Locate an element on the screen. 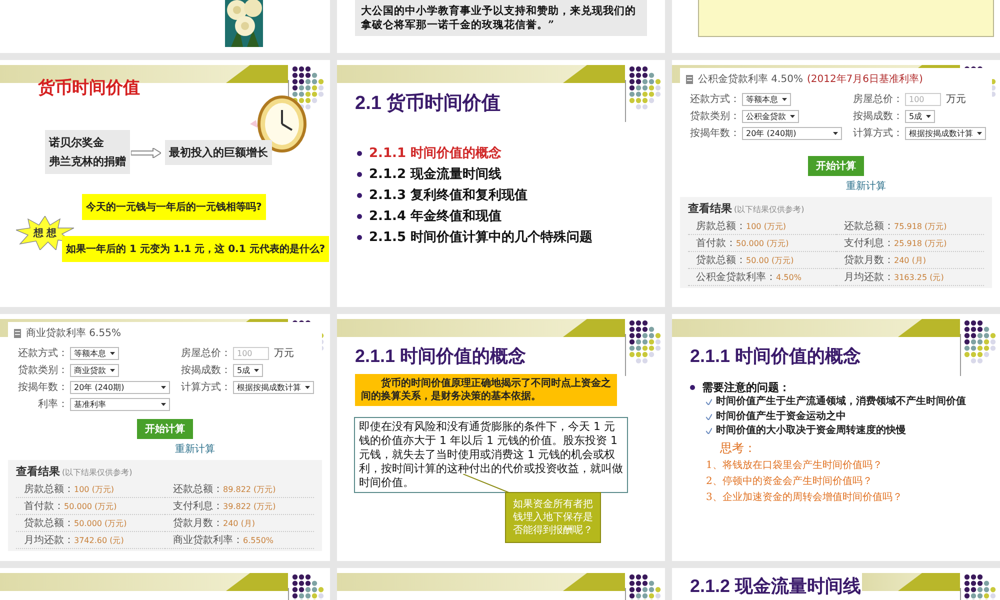  rate-label: 公积金贷款利率 4.50% is located at coordinates (750, 79).